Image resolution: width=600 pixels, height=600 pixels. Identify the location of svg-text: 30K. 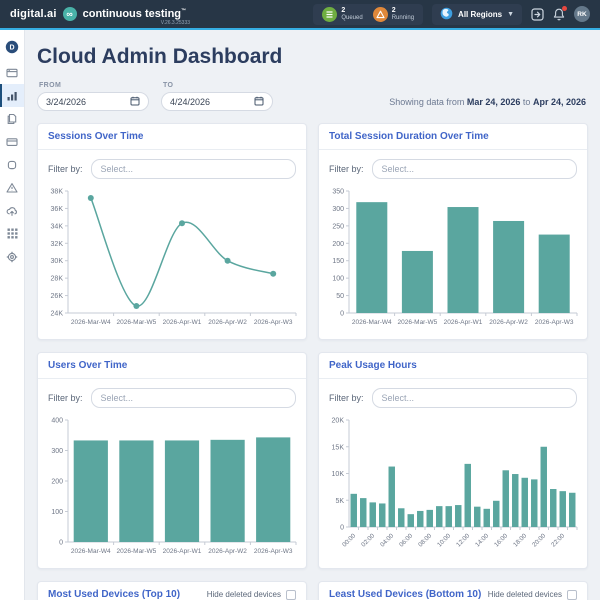
(57, 261).